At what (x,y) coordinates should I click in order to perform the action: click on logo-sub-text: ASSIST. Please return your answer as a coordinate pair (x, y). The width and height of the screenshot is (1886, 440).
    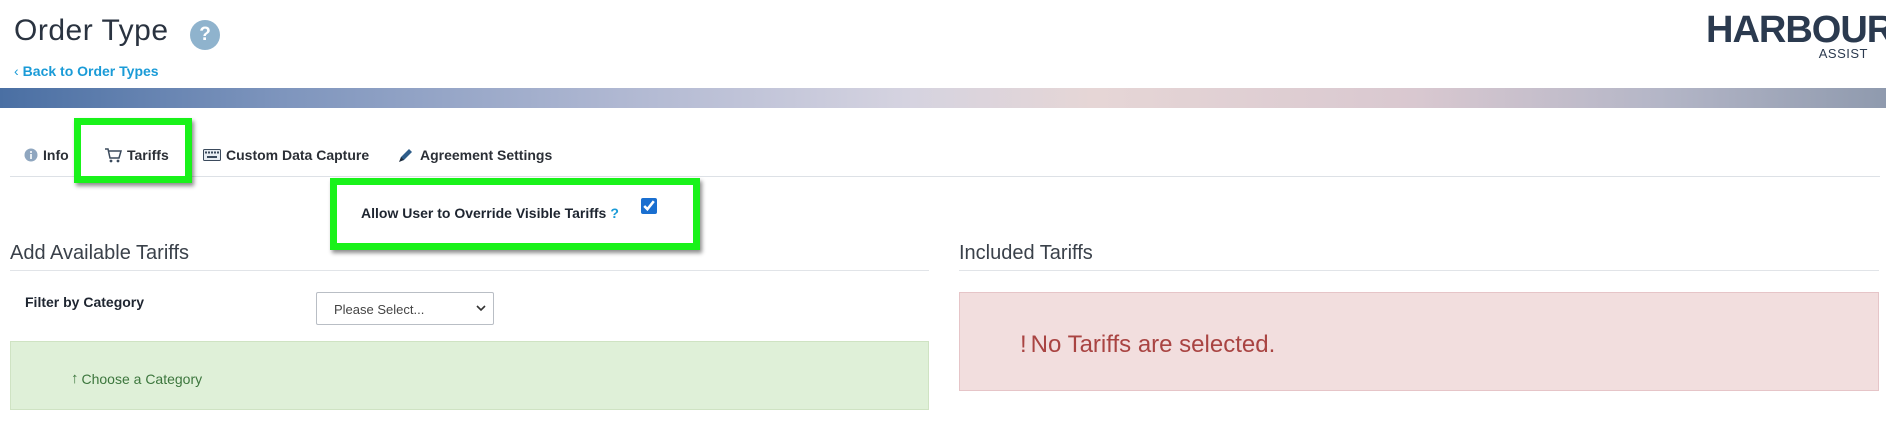
    Looking at the image, I should click on (1843, 53).